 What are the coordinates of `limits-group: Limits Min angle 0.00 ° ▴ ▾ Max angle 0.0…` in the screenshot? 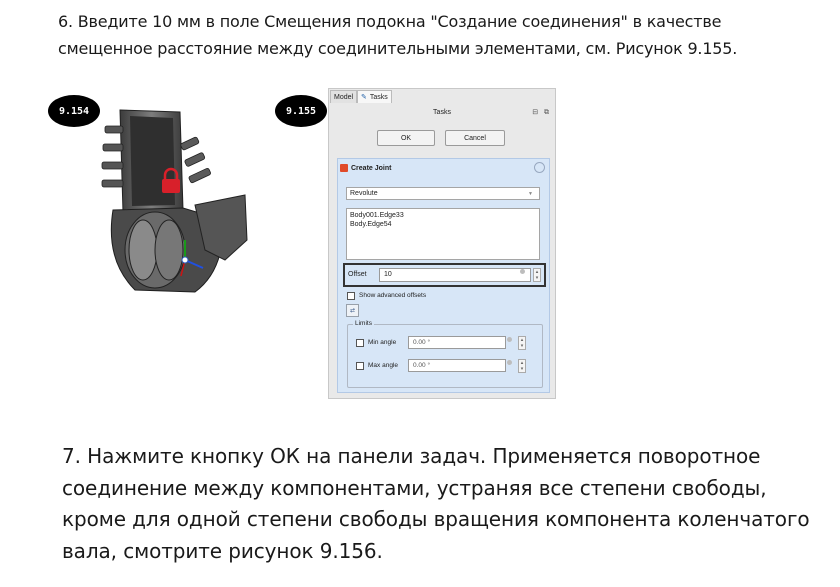 It's located at (445, 354).